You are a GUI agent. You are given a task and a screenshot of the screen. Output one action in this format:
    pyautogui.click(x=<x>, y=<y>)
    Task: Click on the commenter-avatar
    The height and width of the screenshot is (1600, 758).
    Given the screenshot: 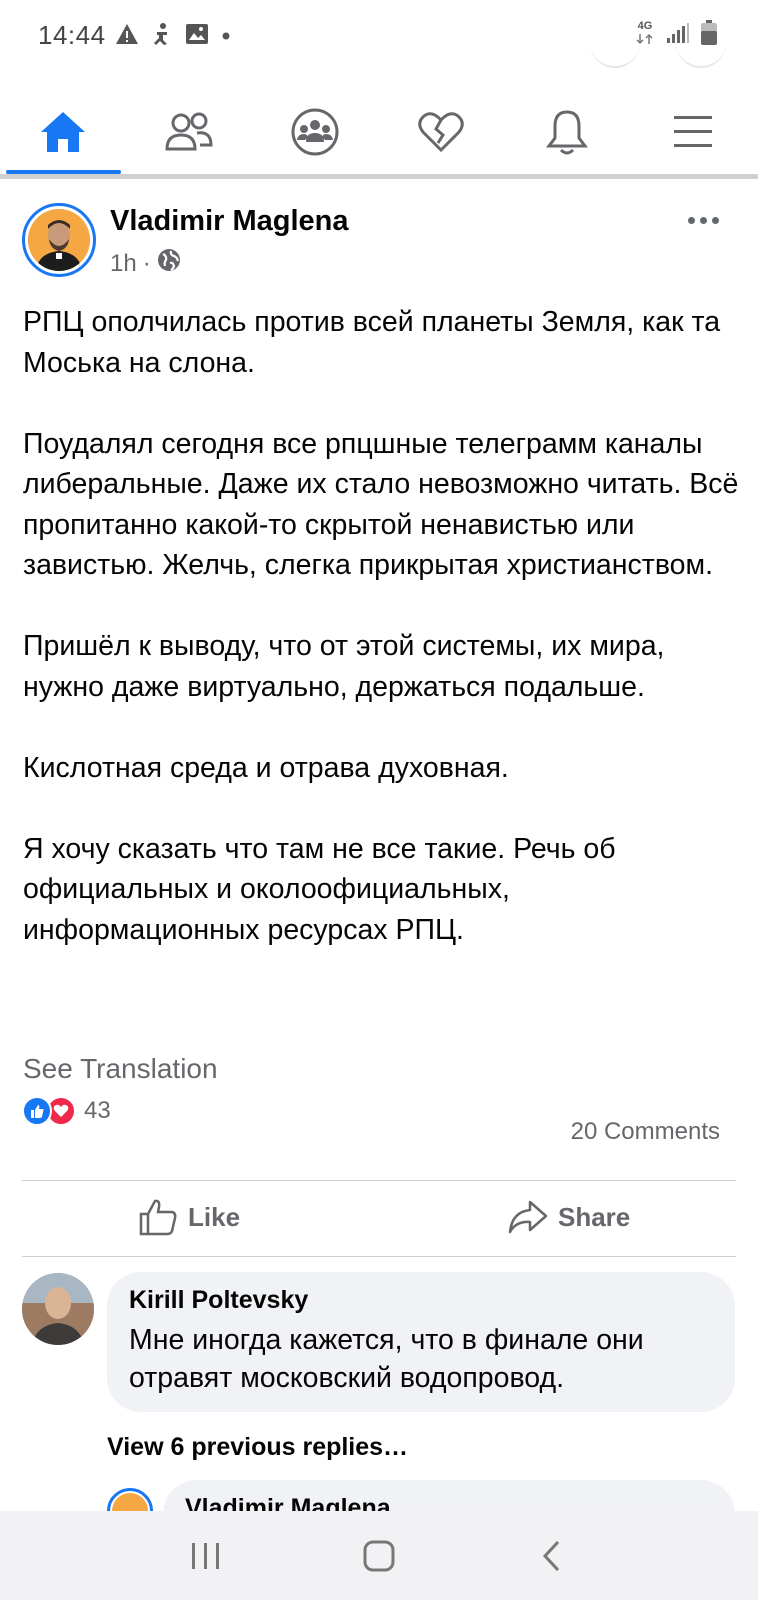 What is the action you would take?
    pyautogui.click(x=58, y=1309)
    